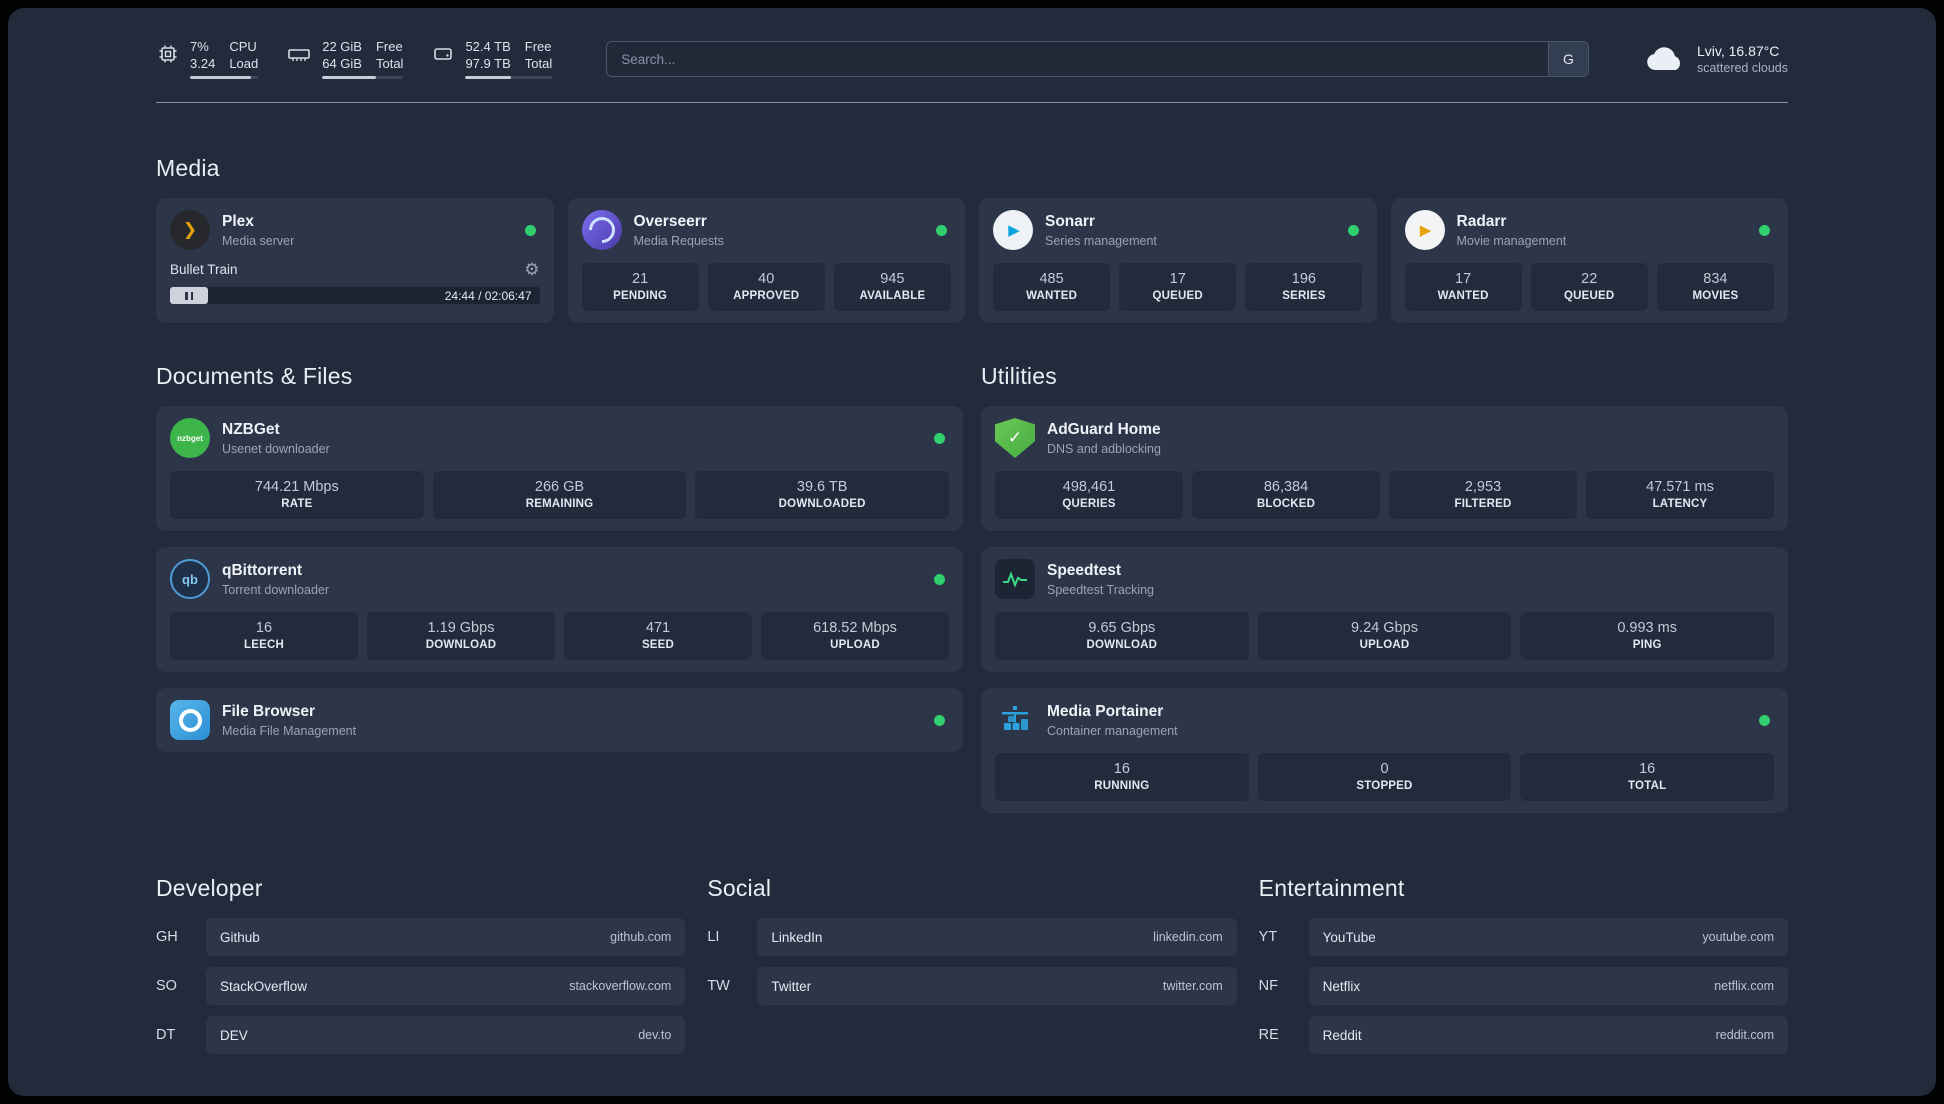 Image resolution: width=1944 pixels, height=1104 pixels. I want to click on stat-available: 945 AVAILABLE, so click(892, 287).